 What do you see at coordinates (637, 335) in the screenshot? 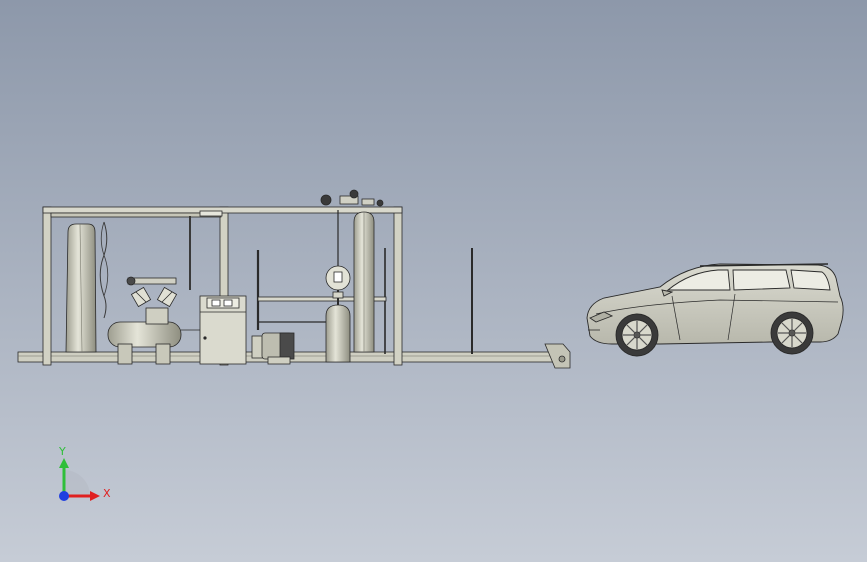
I see `car-front-wheel` at bounding box center [637, 335].